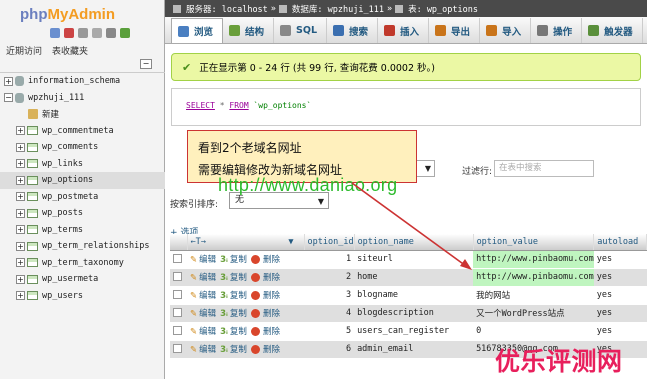 This screenshot has width=647, height=379. Describe the element at coordinates (62, 296) in the screenshot. I see `tree-item-label: wp_users` at that location.